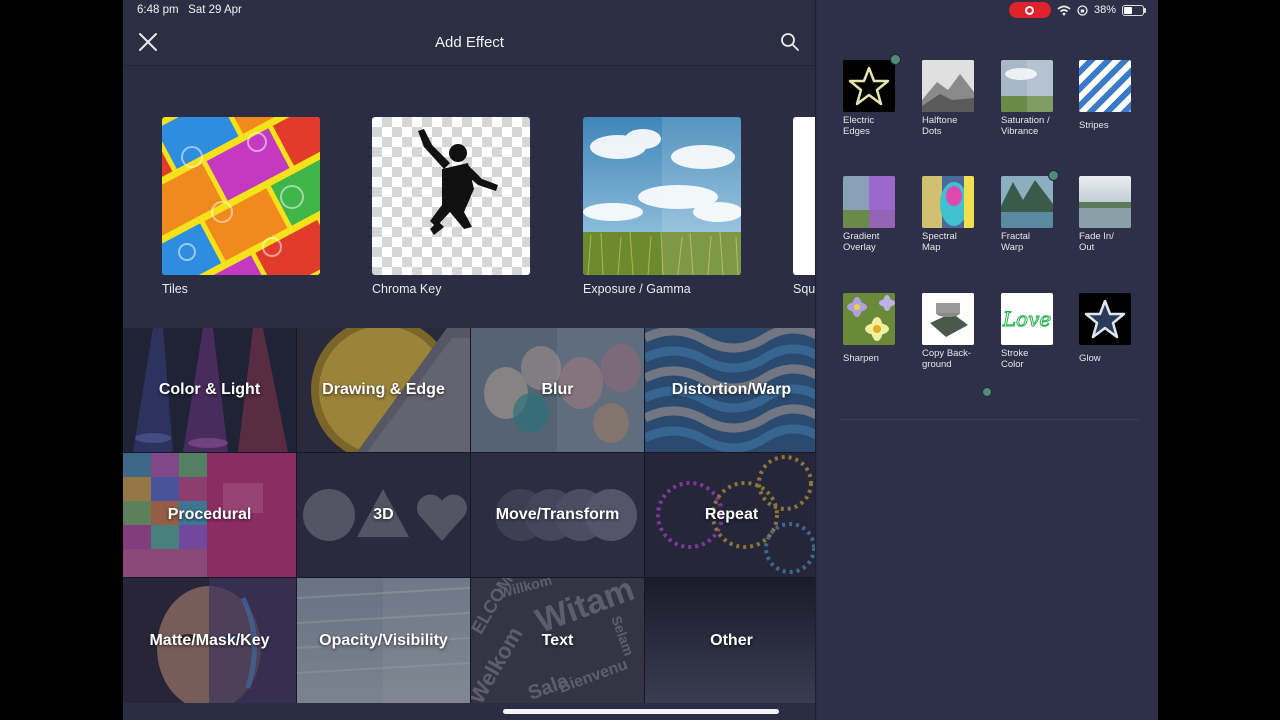 This screenshot has height=720, width=1280. I want to click on effect-label: Sharpen, so click(861, 358).